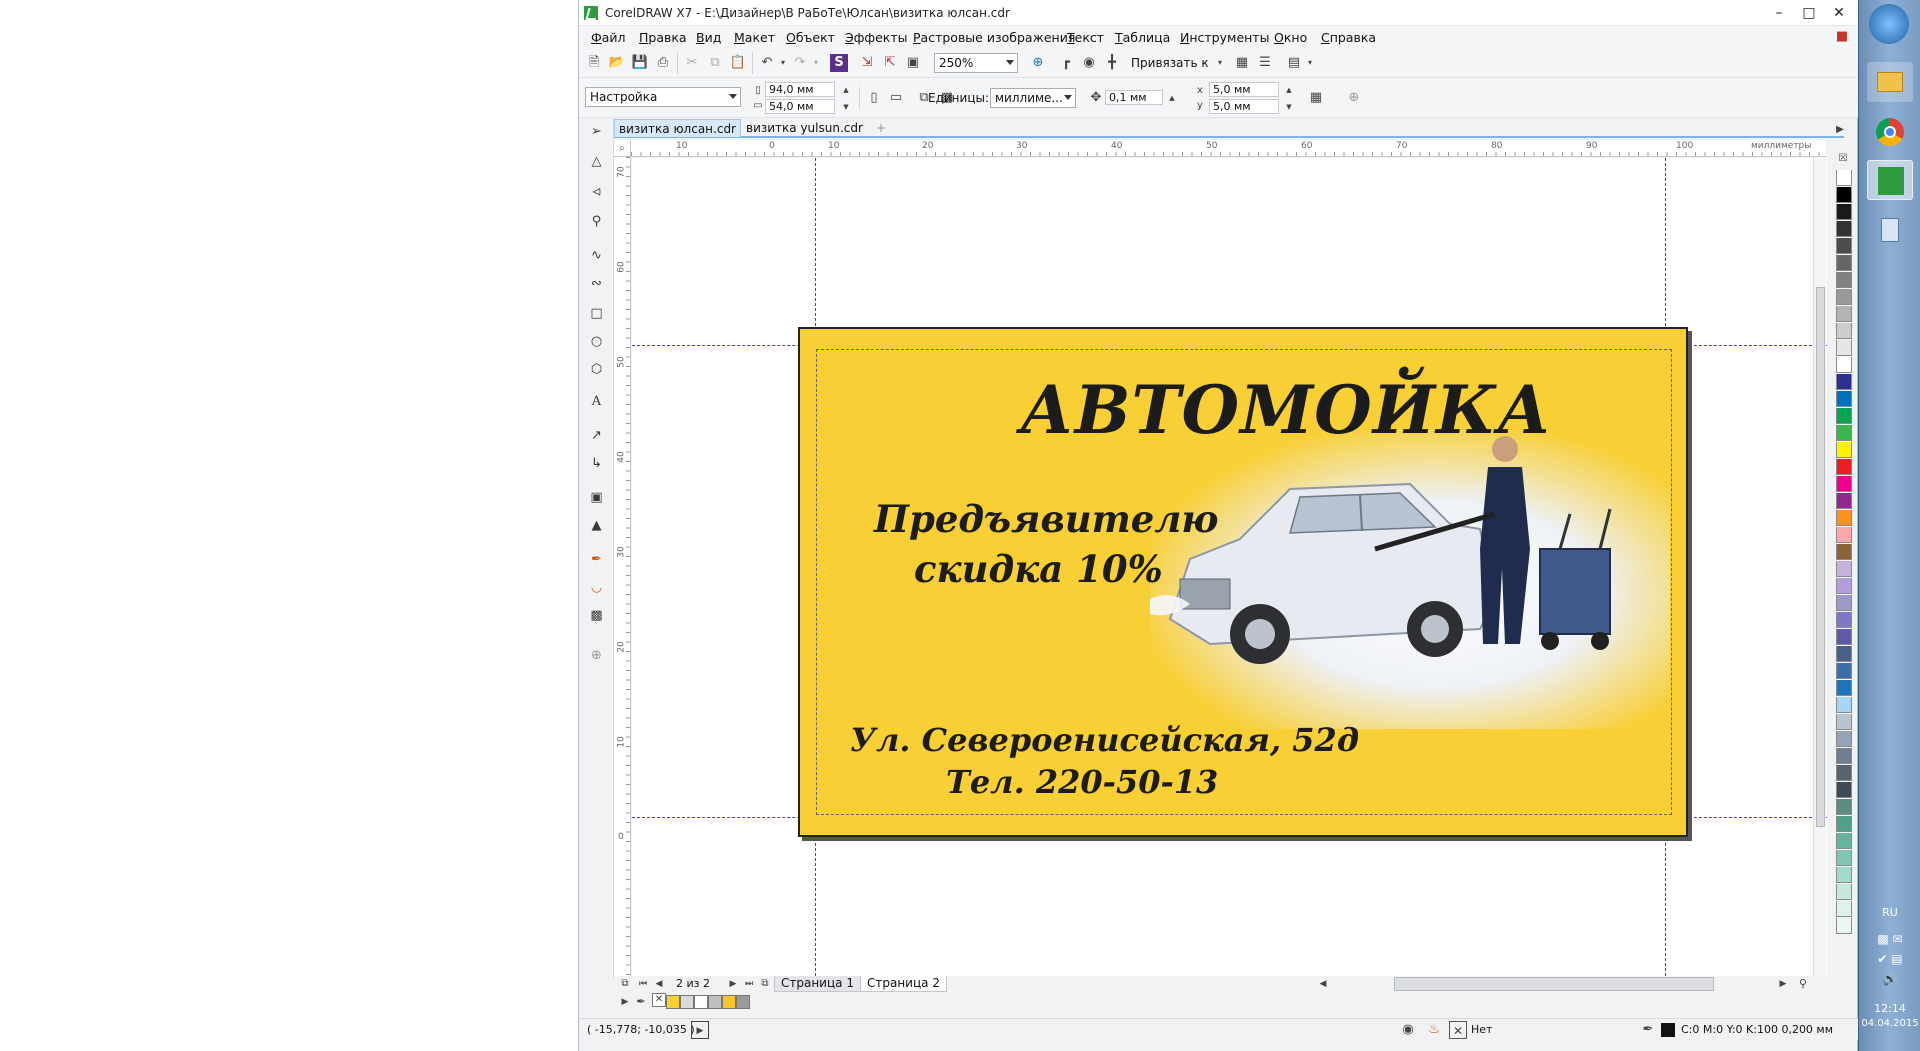  Describe the element at coordinates (596, 497) in the screenshot. I see `drop-shadow-tool-icon: ▣` at that location.